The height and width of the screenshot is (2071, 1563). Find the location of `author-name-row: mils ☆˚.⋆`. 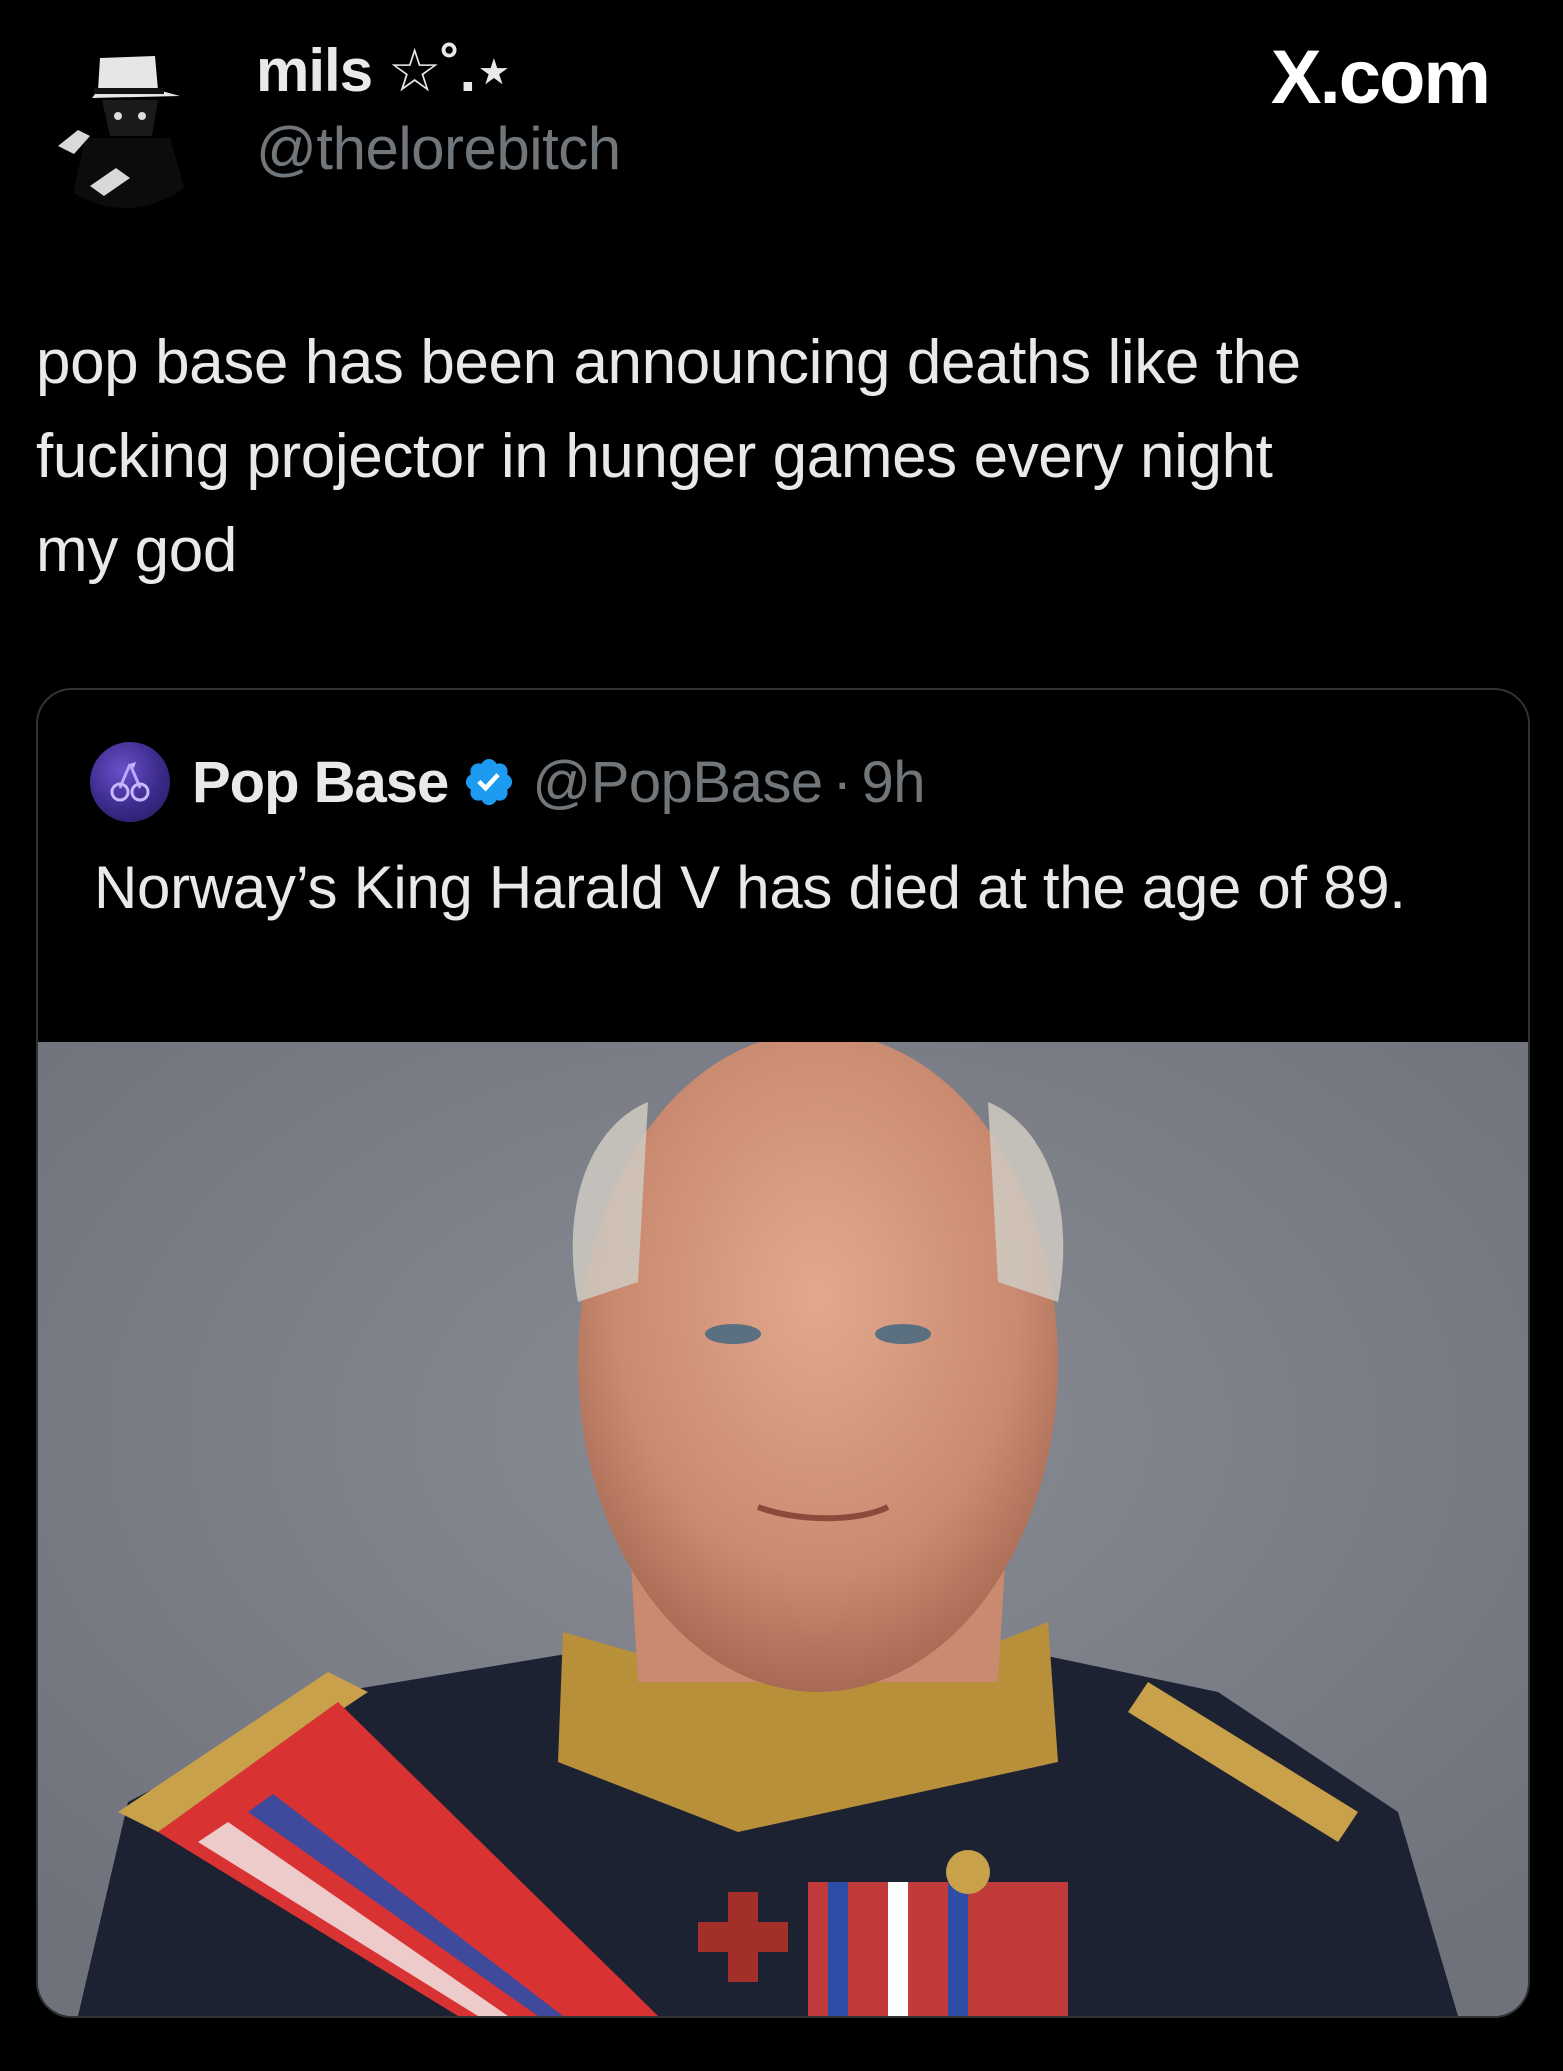

author-name-row: mils ☆˚.⋆ is located at coordinates (384, 71).